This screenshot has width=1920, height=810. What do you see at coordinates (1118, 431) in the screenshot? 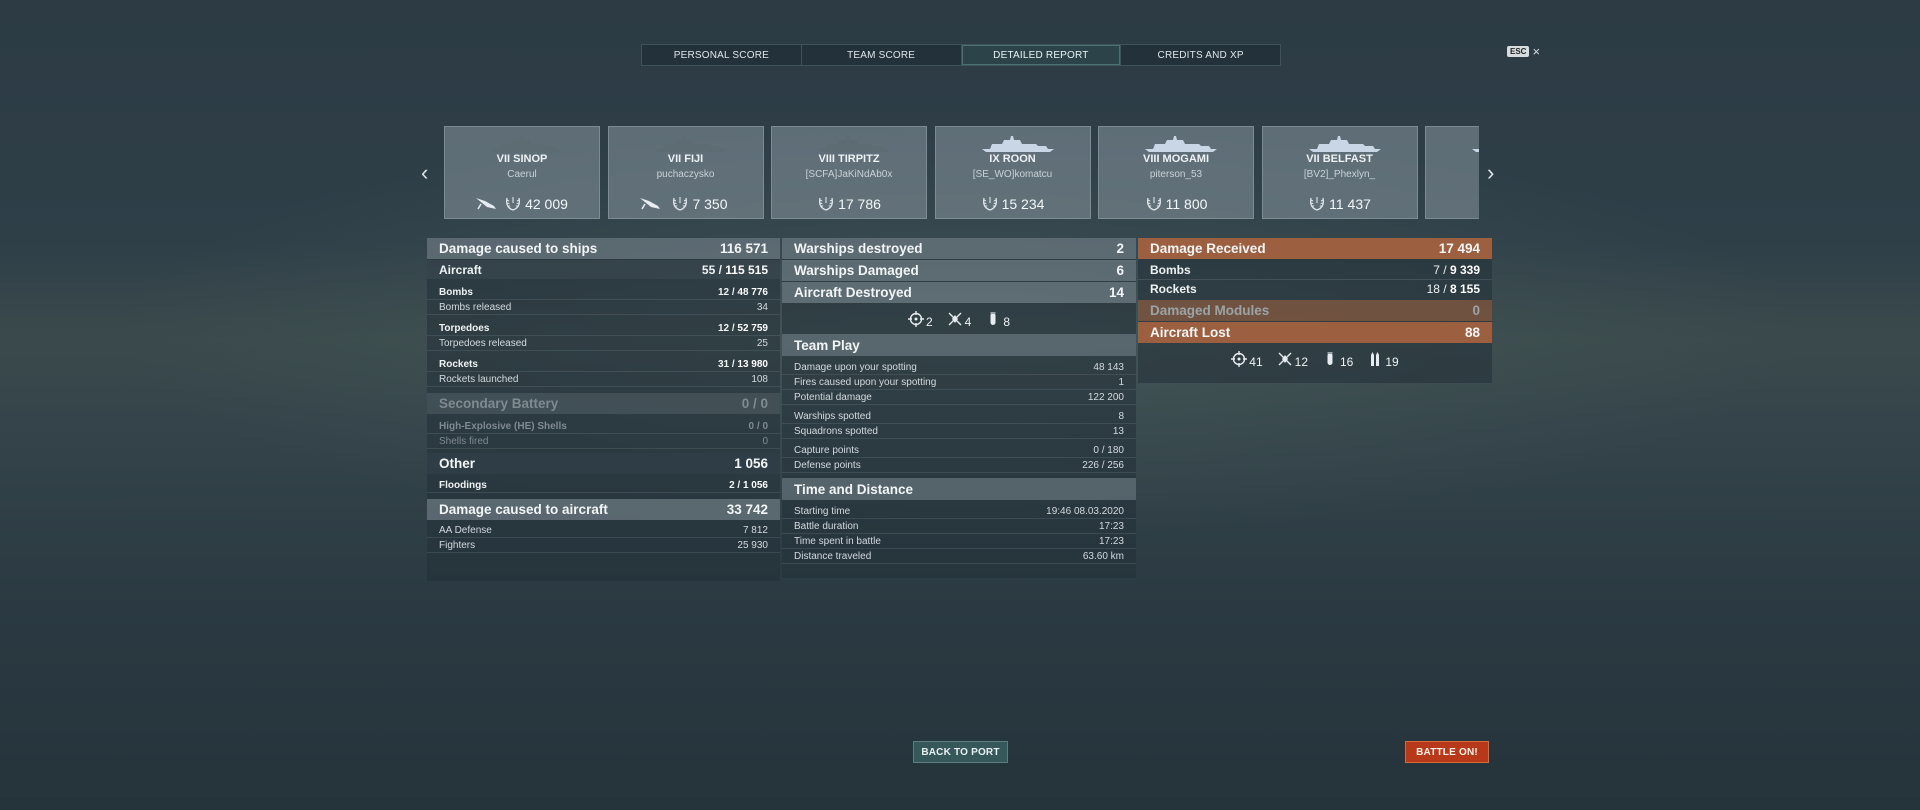
I see `stat-value: 13` at bounding box center [1118, 431].